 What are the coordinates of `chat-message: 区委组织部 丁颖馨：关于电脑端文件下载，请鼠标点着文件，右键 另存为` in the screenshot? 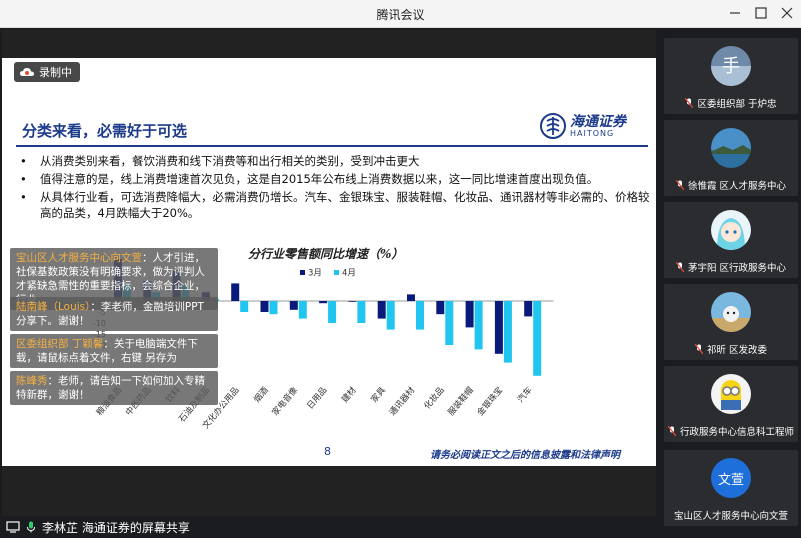 It's located at (114, 351).